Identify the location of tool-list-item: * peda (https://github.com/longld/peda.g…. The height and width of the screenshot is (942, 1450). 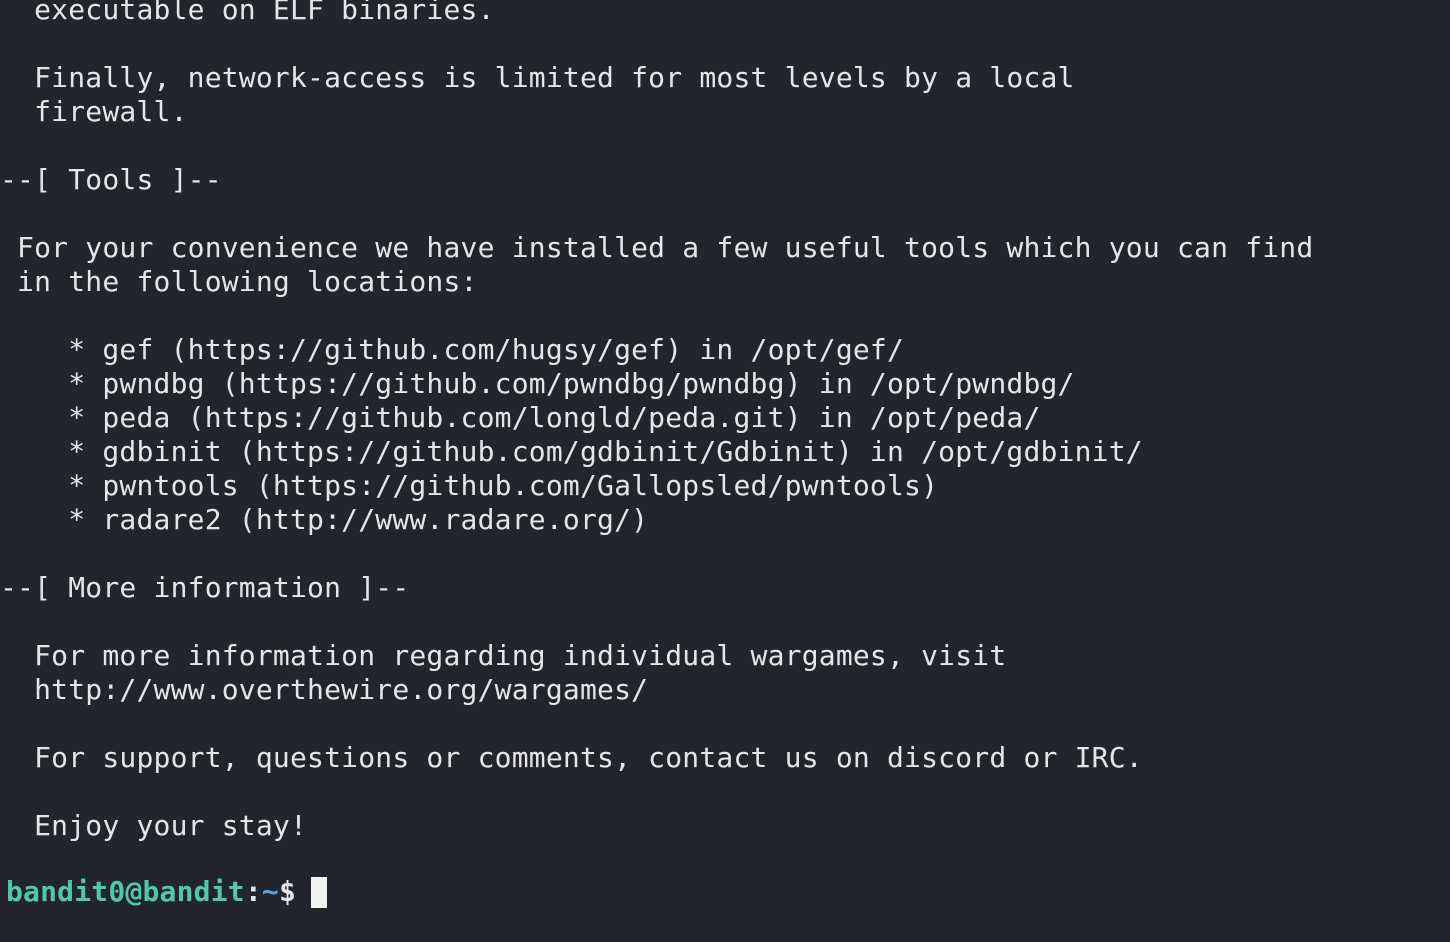
(520, 417).